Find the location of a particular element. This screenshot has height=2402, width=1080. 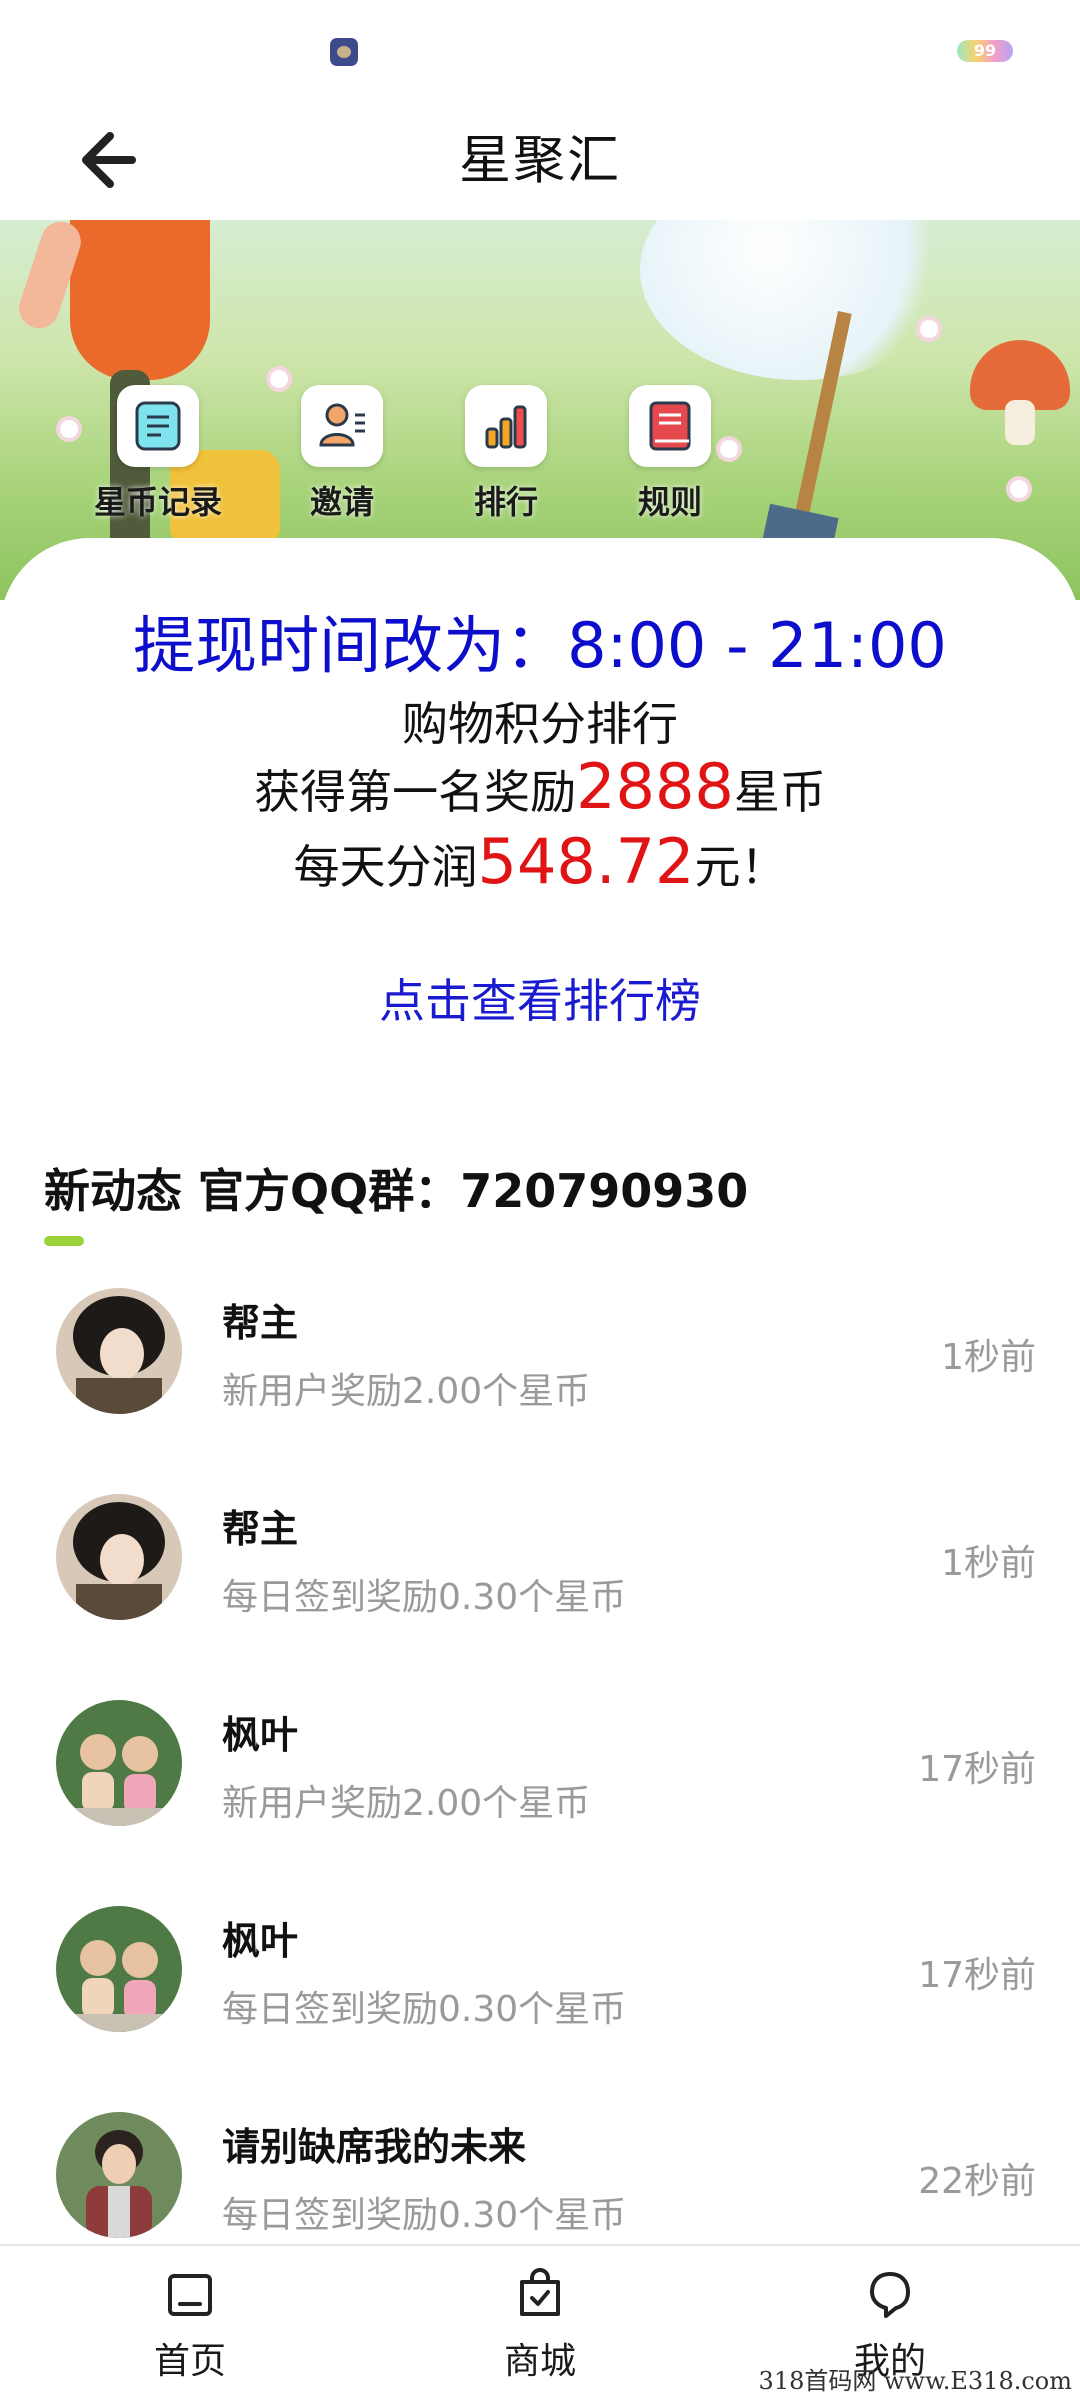

feed-item: 枫叶 每日签到奖励0.30个星币 17秒前 is located at coordinates (540, 1991).